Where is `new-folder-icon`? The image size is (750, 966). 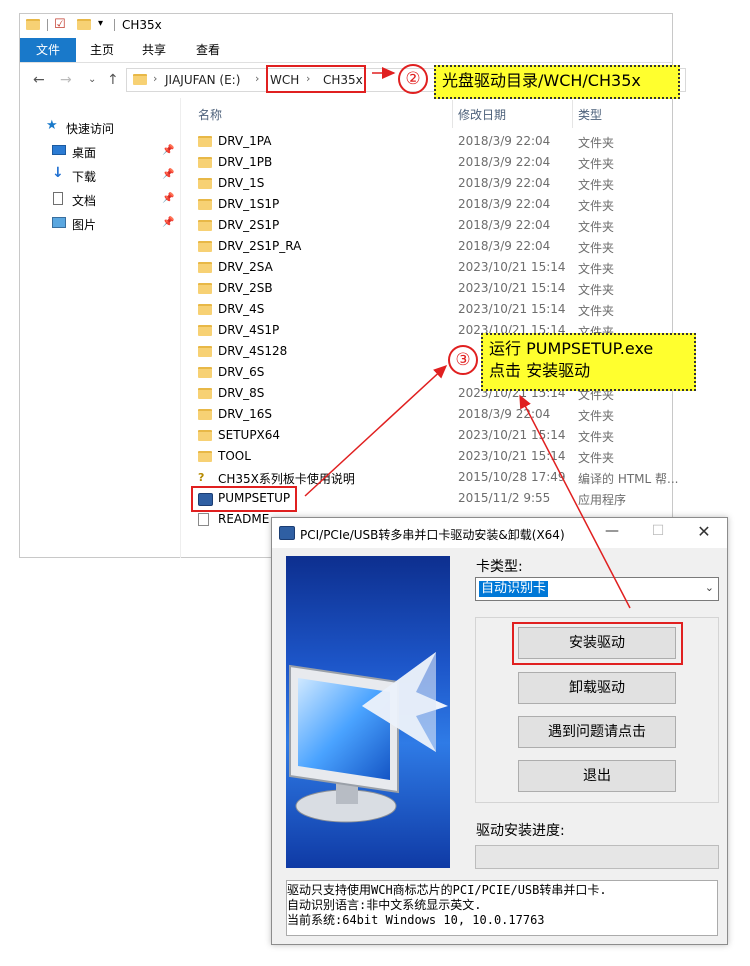 new-folder-icon is located at coordinates (84, 26).